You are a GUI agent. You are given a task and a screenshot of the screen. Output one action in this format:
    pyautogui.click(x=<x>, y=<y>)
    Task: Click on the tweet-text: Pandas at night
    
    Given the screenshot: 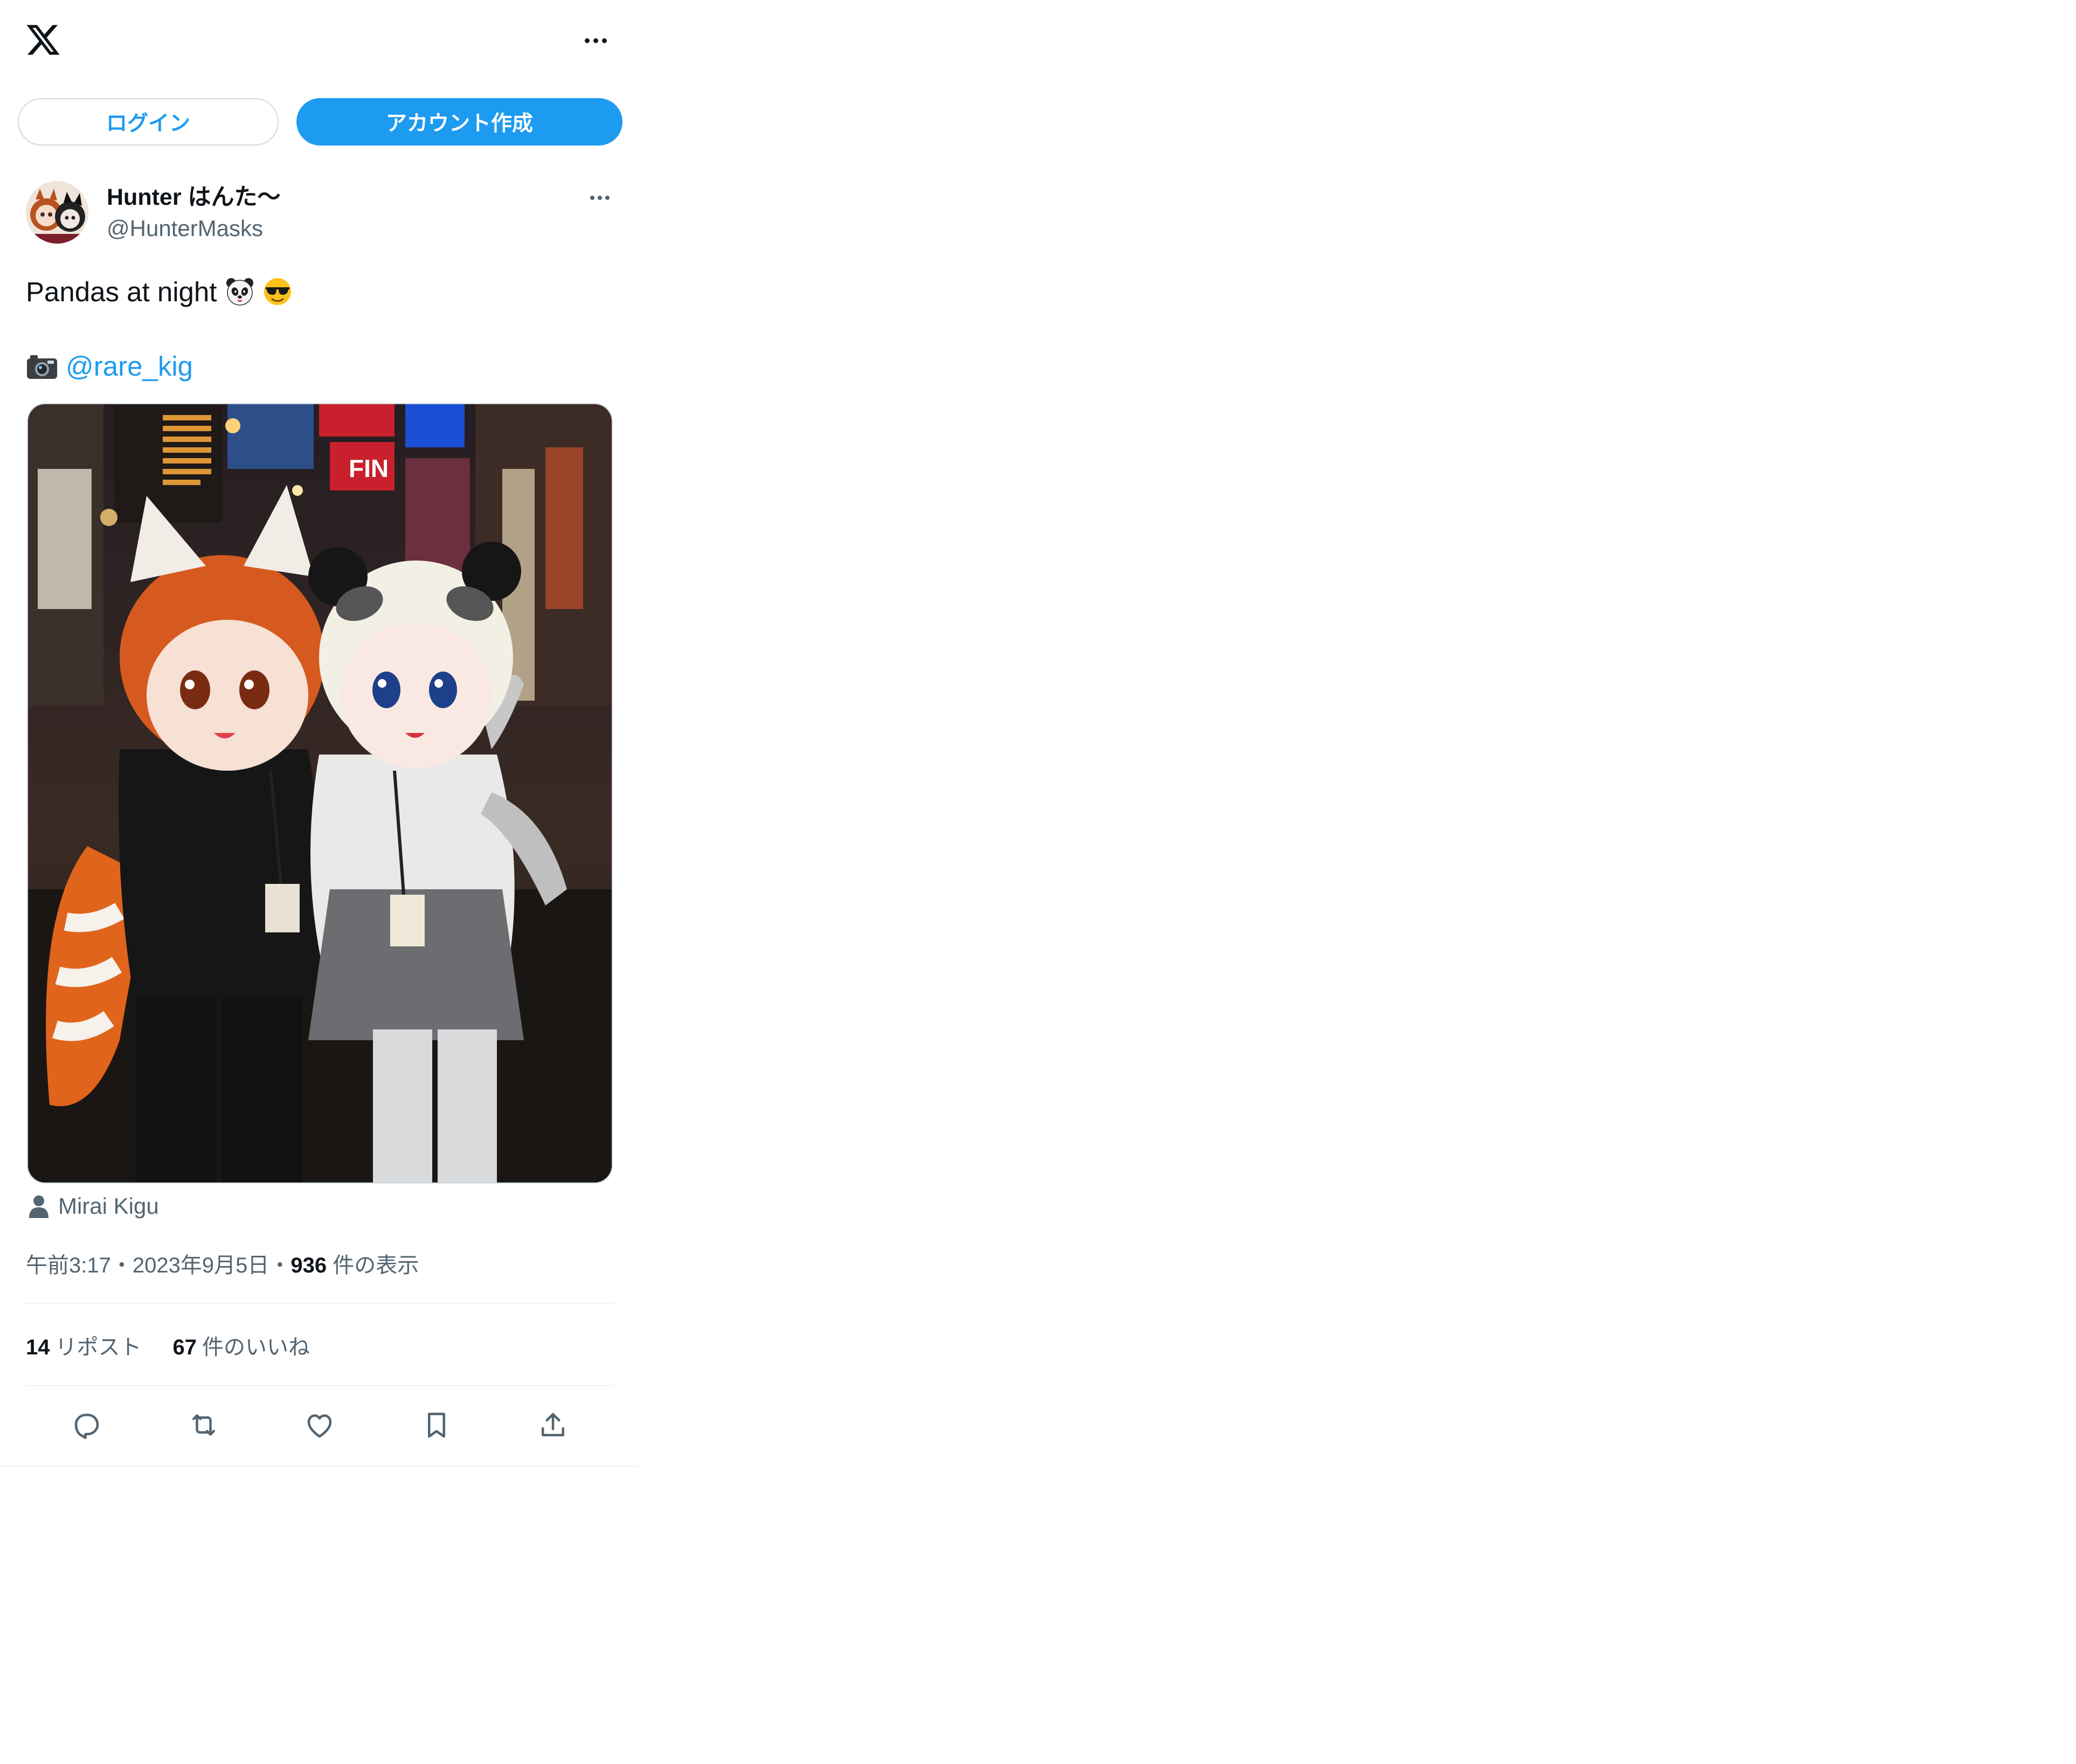 What is the action you would take?
    pyautogui.click(x=159, y=295)
    